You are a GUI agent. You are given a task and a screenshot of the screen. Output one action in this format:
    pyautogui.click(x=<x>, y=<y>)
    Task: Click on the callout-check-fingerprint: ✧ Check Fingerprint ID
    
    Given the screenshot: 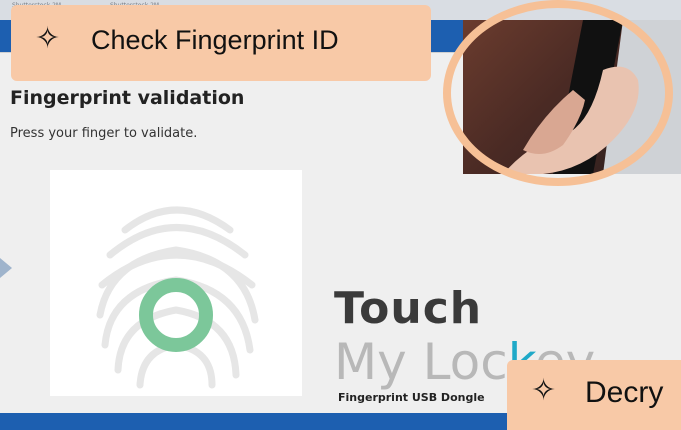 What is the action you would take?
    pyautogui.click(x=221, y=43)
    